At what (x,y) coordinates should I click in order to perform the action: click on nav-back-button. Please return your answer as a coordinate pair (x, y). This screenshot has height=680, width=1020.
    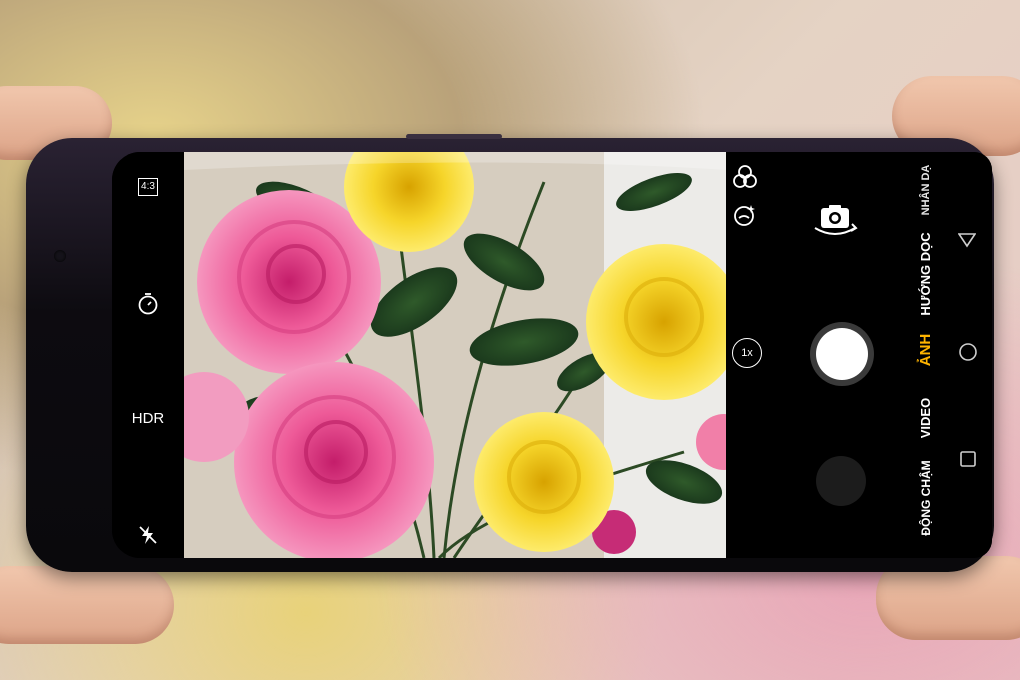
    Looking at the image, I should click on (967, 242).